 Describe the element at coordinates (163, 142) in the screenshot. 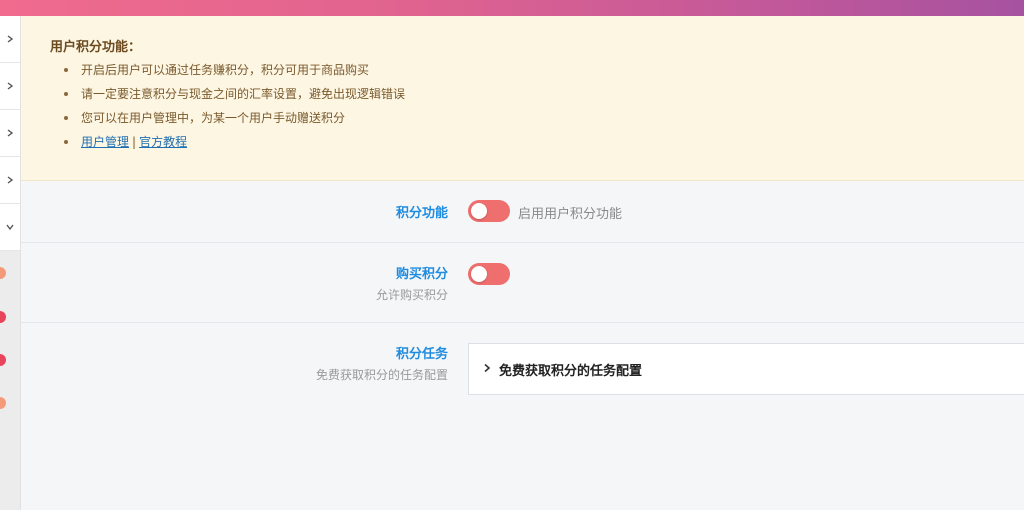

I see `official-tutorial-link: 官方教程` at that location.